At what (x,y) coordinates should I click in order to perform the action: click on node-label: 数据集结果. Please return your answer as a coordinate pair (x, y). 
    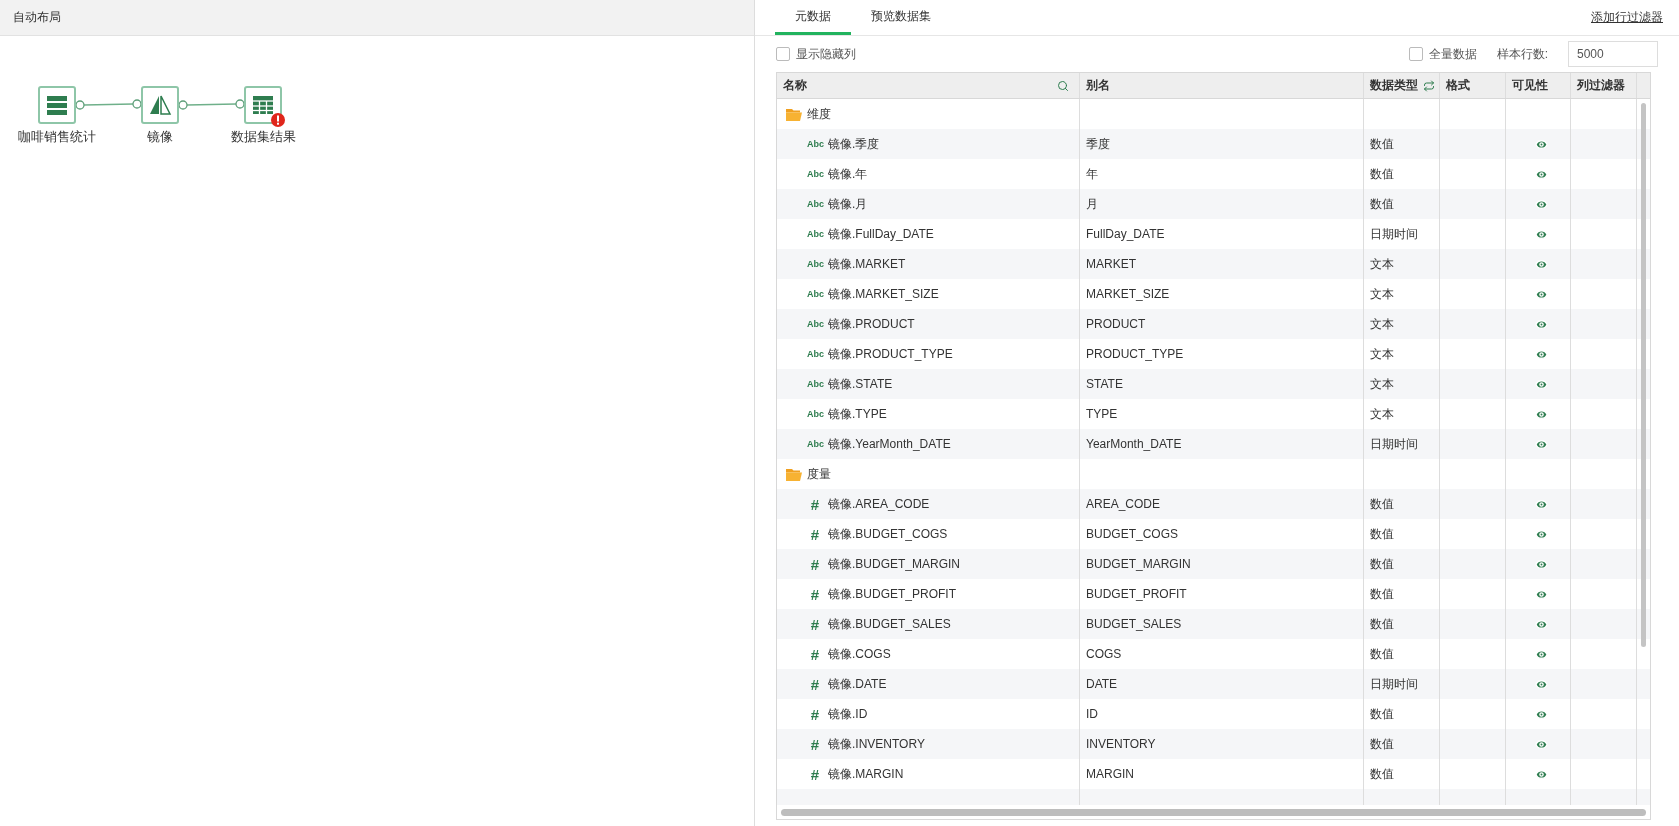
    Looking at the image, I should click on (263, 137).